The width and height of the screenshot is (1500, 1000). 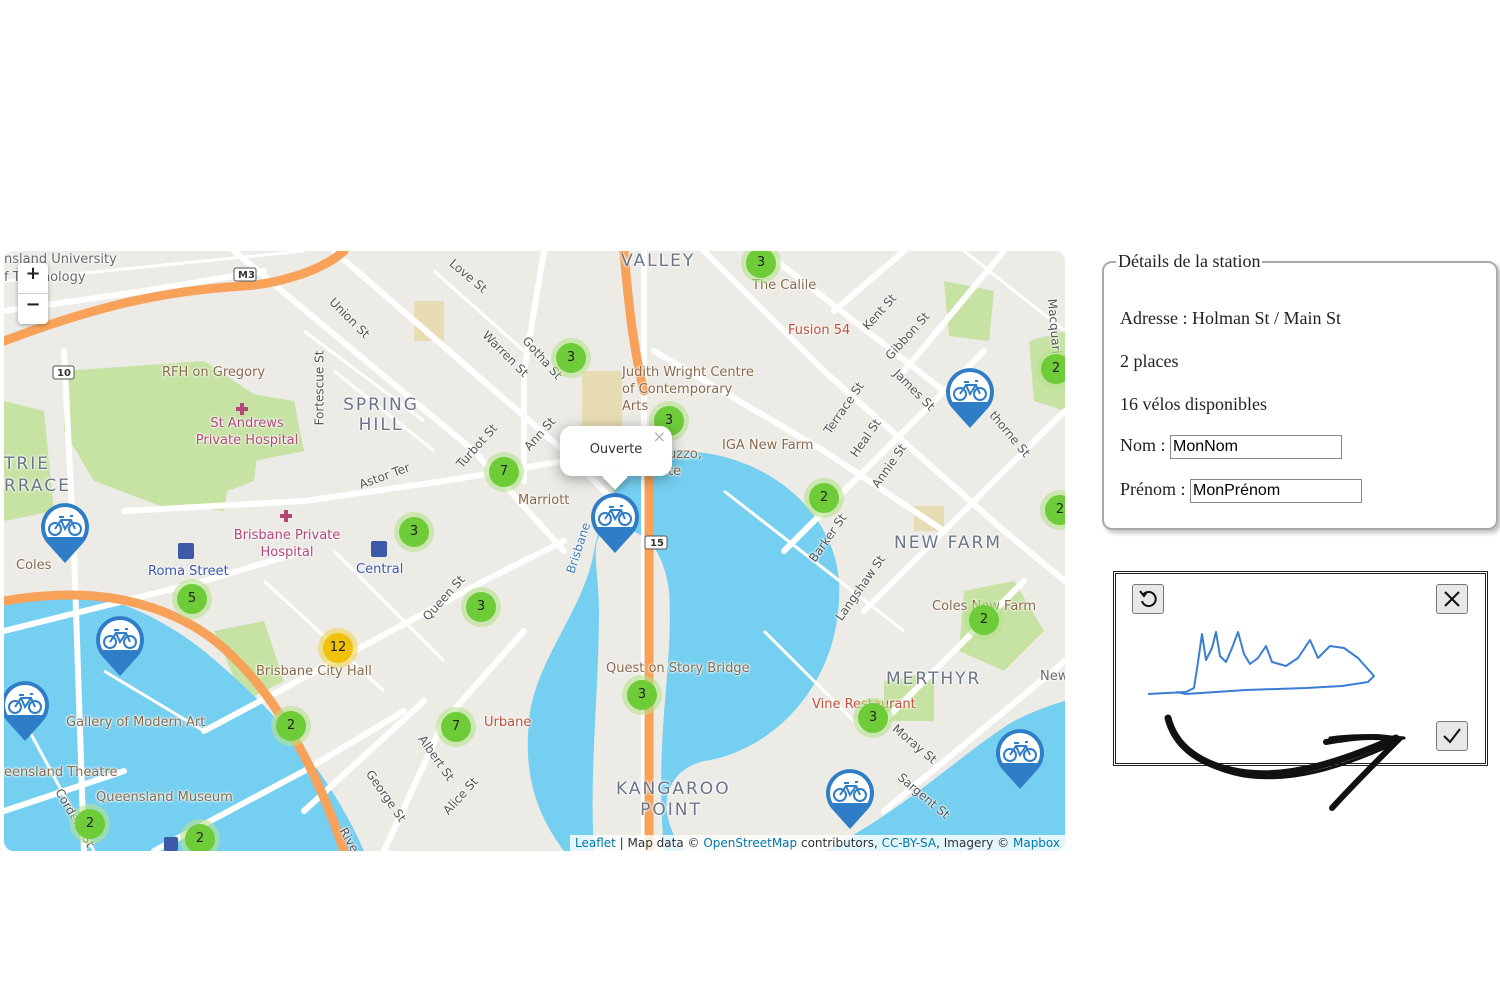 I want to click on svg-text: 10, so click(x=64, y=373).